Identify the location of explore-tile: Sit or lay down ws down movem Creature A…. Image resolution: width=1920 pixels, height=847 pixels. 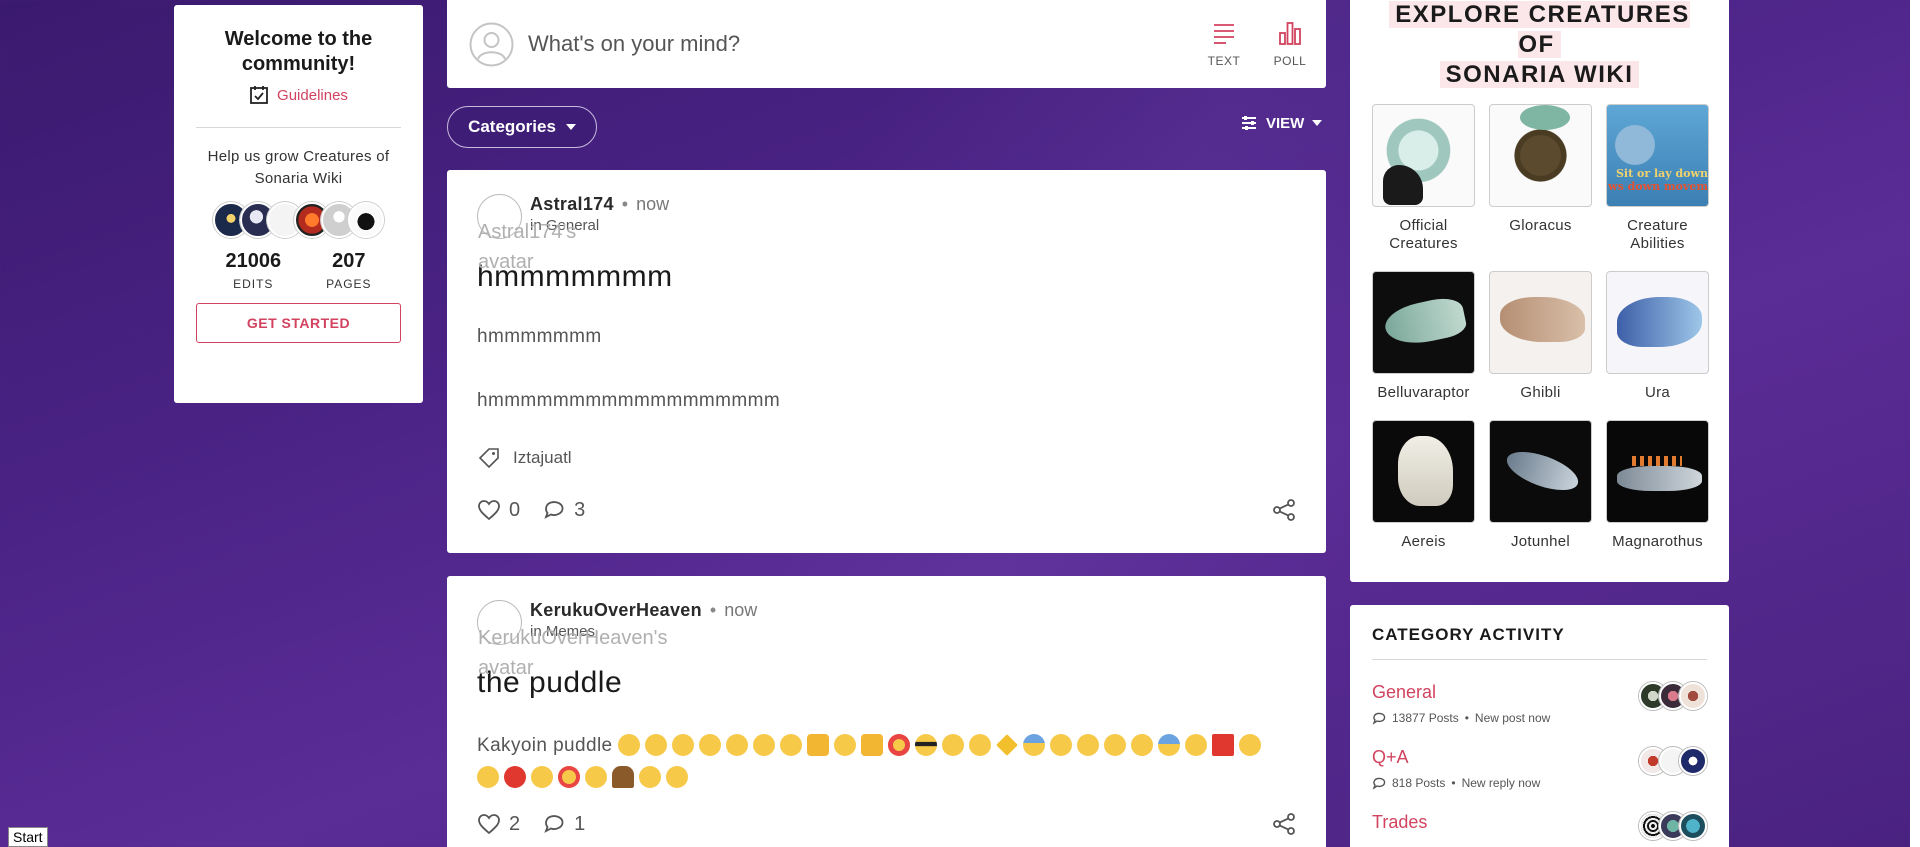
(1657, 178).